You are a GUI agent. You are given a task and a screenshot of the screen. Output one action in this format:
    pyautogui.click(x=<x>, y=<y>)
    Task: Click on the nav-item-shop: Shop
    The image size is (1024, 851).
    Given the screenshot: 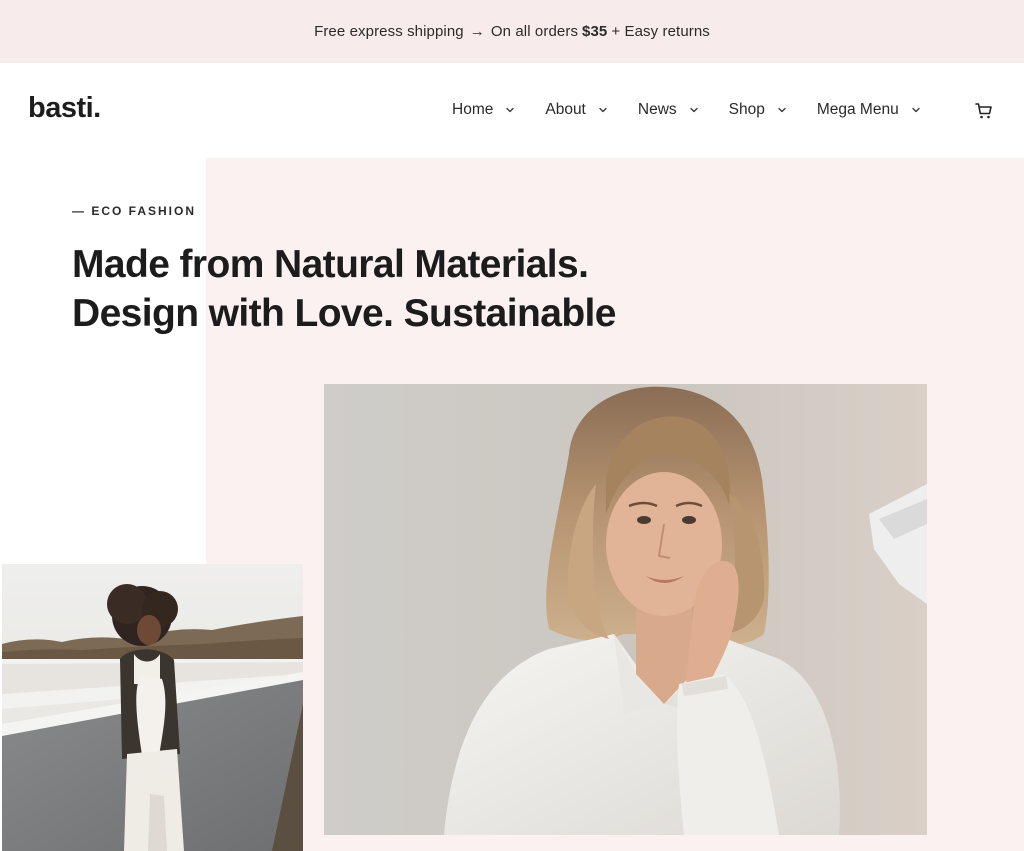 What is the action you would take?
    pyautogui.click(x=758, y=110)
    